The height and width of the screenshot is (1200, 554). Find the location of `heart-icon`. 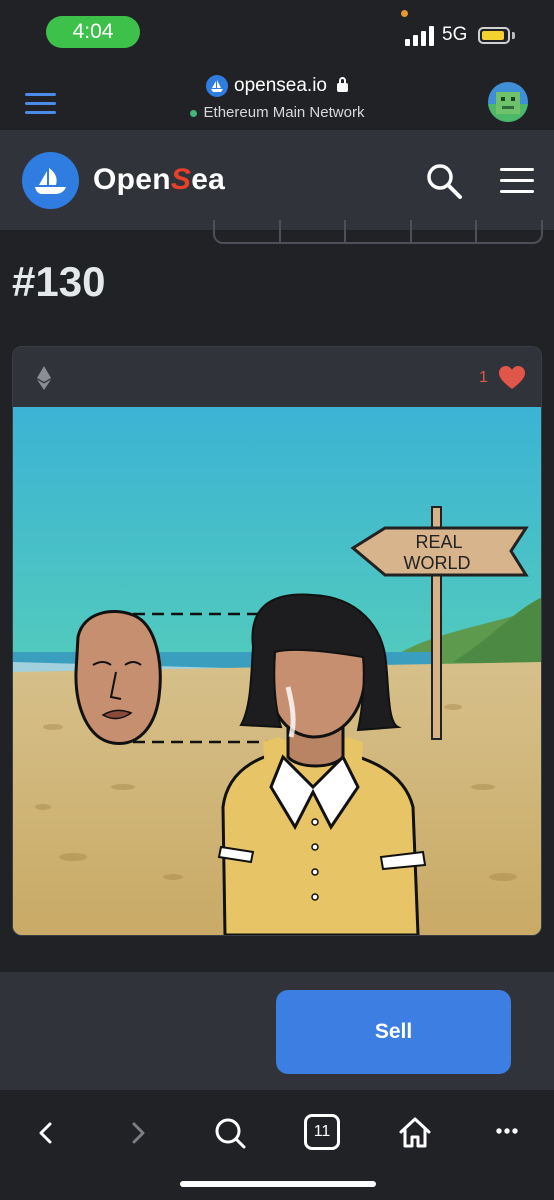

heart-icon is located at coordinates (512, 378).